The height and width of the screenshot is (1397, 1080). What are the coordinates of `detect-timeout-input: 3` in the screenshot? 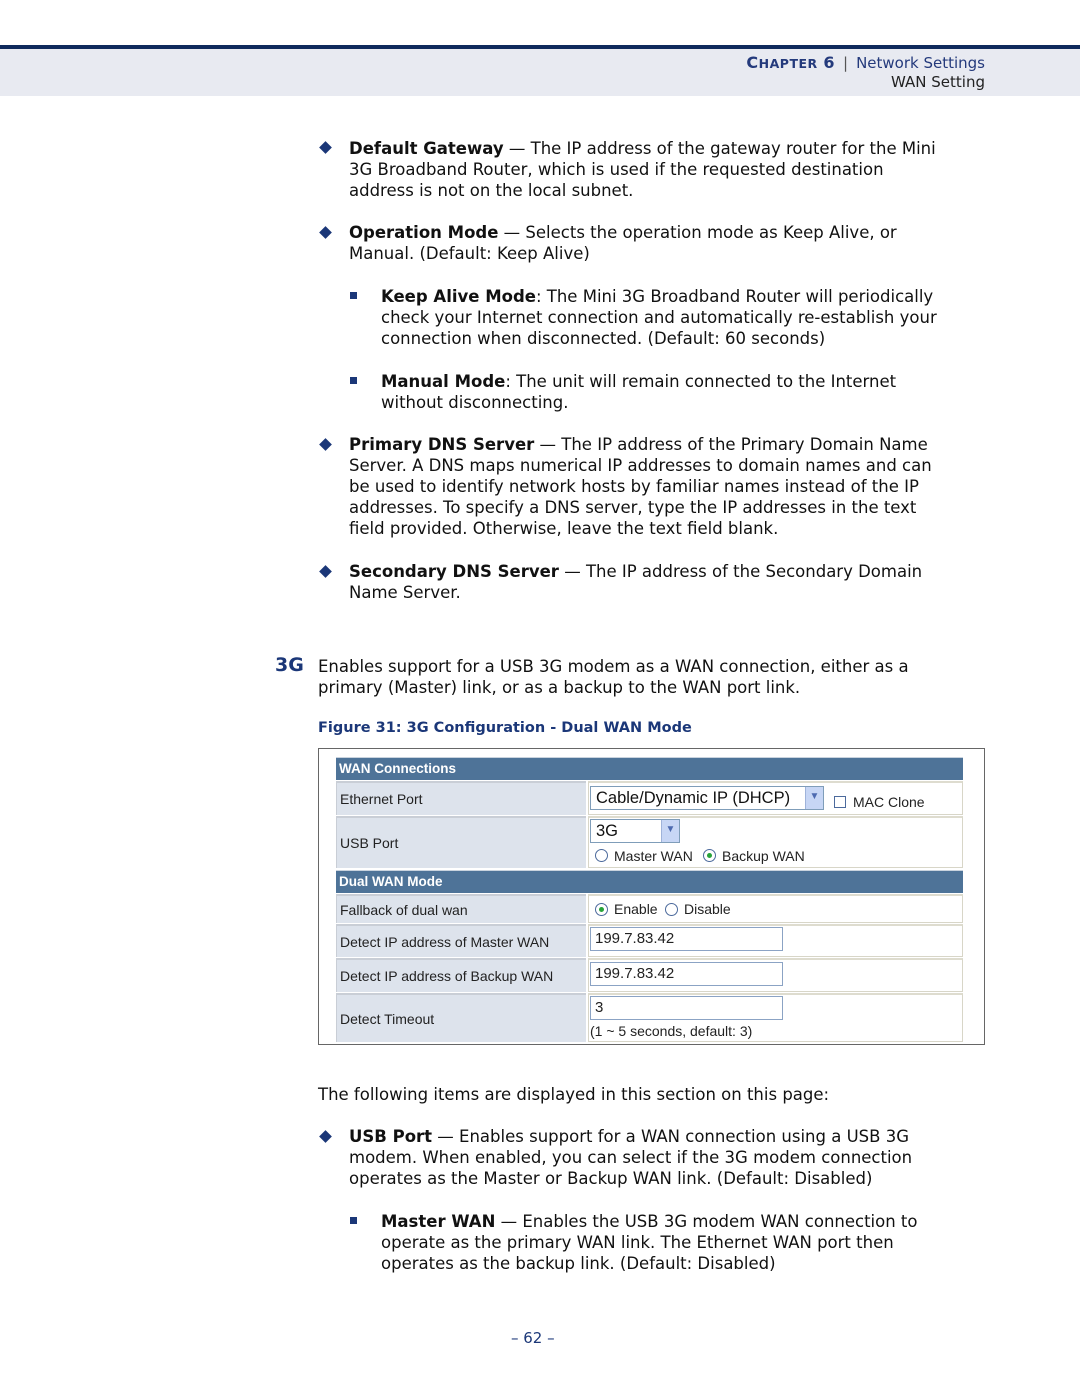 It's located at (686, 1008).